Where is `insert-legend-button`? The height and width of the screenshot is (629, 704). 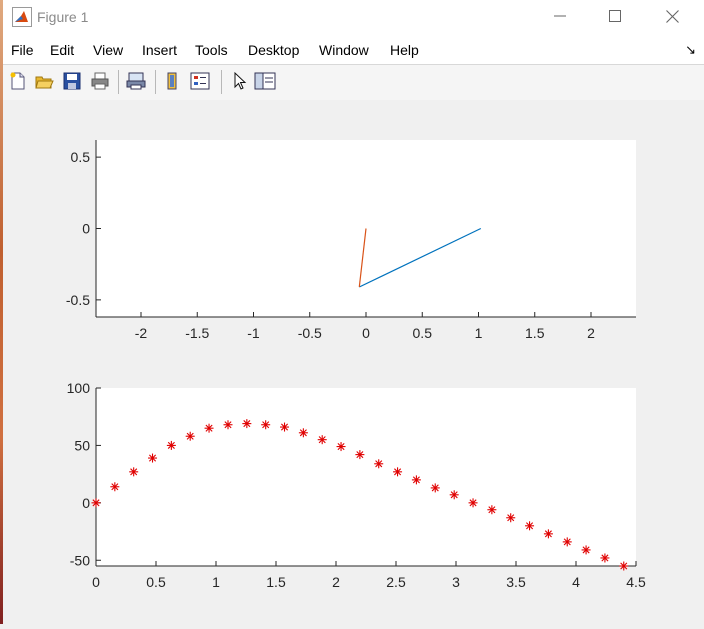 insert-legend-button is located at coordinates (200, 81).